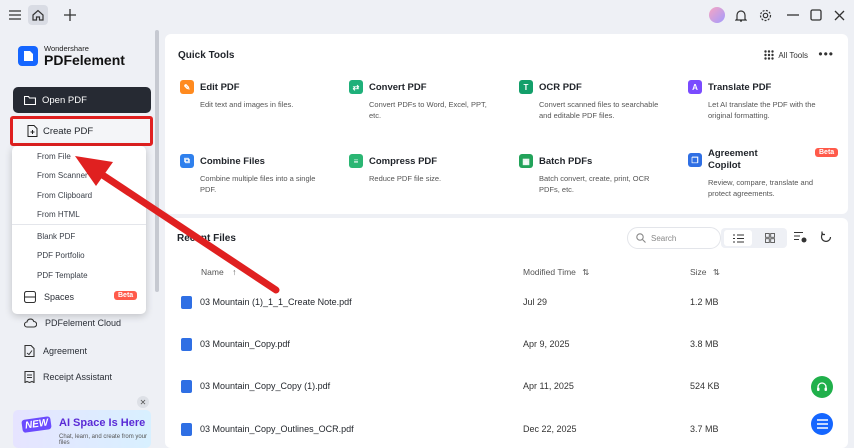 This screenshot has width=854, height=448. I want to click on sidebar-item-agreement: Agreement, so click(55, 351).